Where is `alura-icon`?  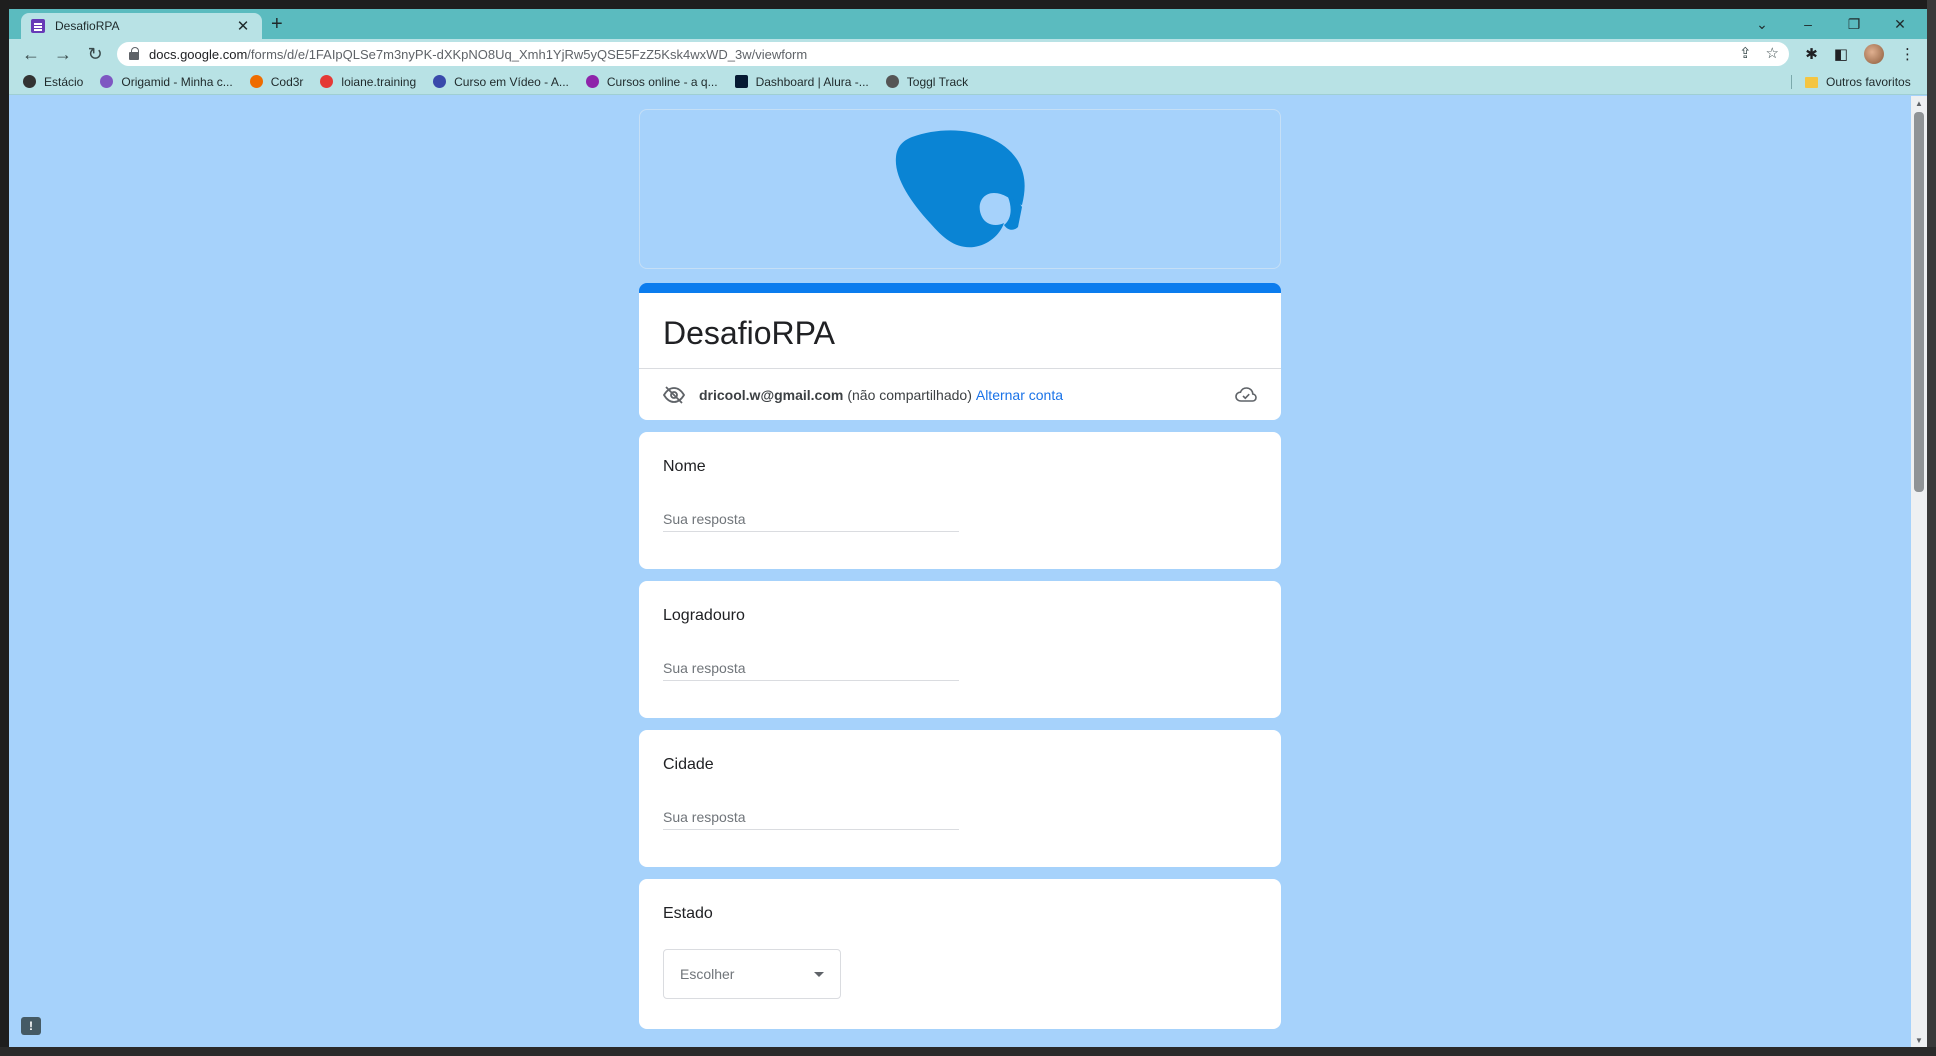 alura-icon is located at coordinates (741, 81).